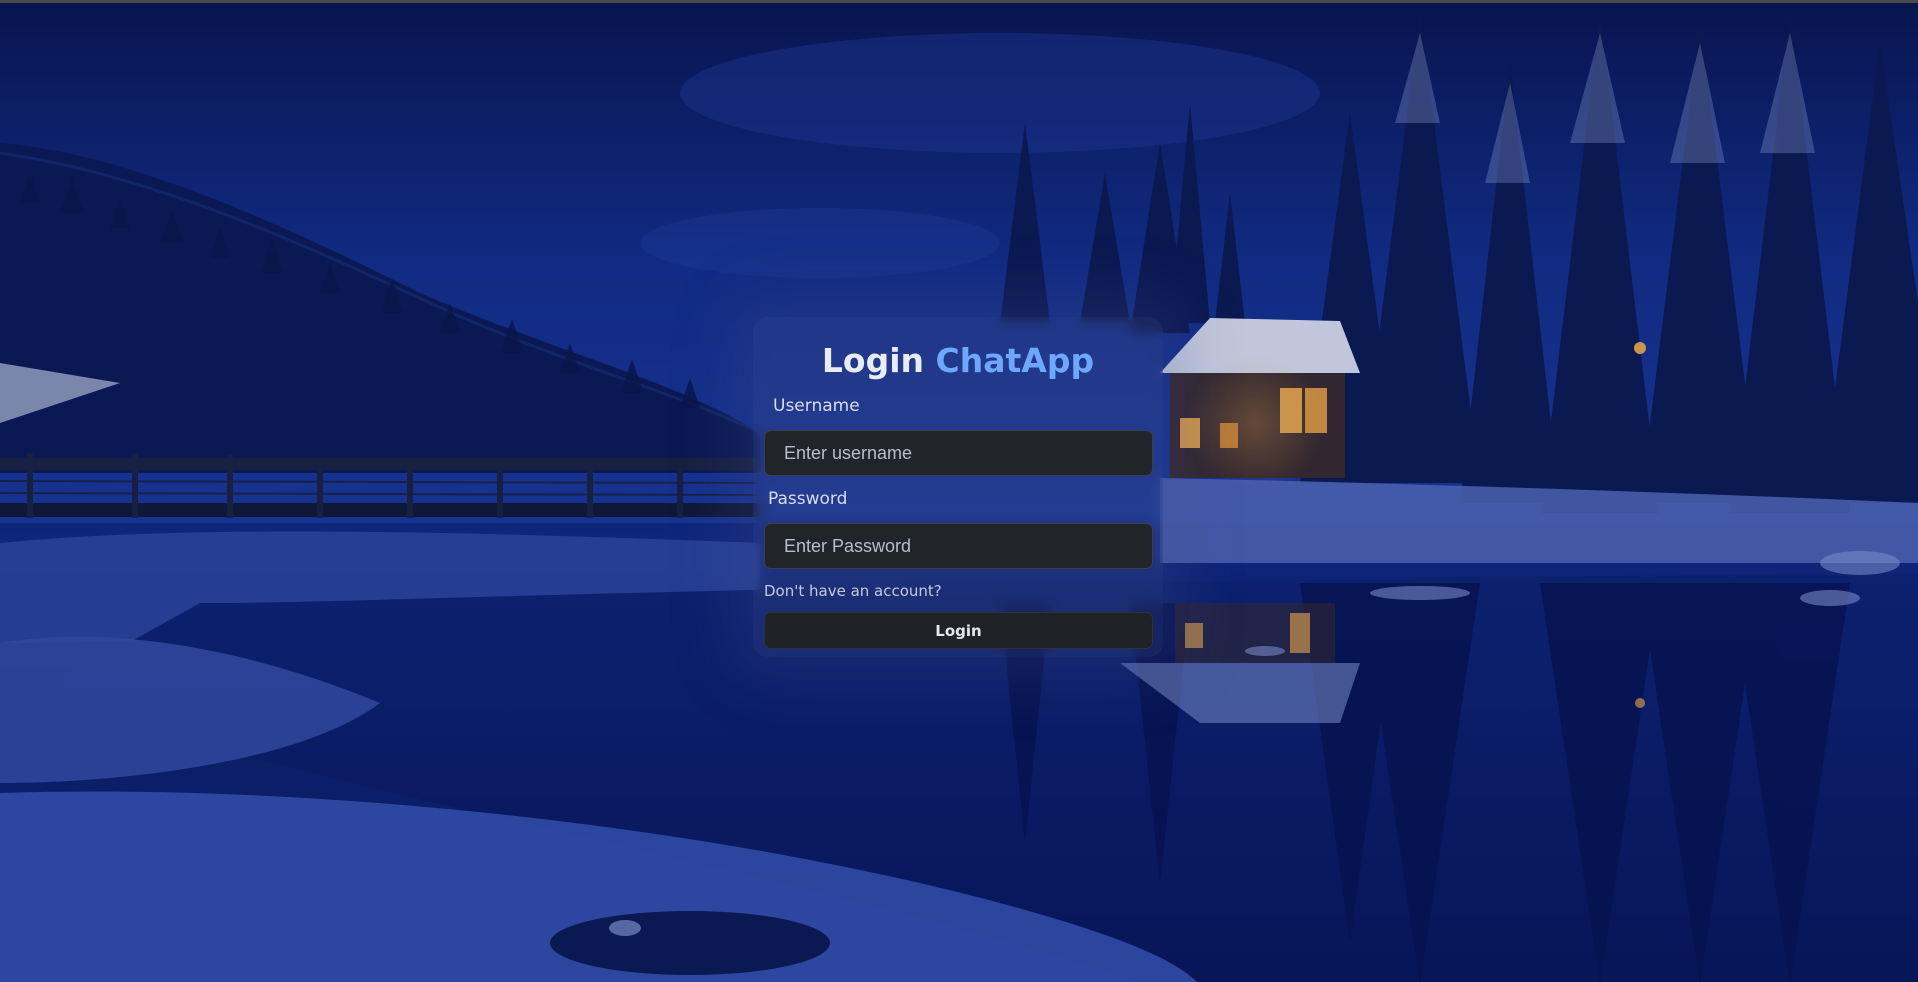 Image resolution: width=1918 pixels, height=982 pixels. Describe the element at coordinates (958, 546) in the screenshot. I see `password-input` at that location.